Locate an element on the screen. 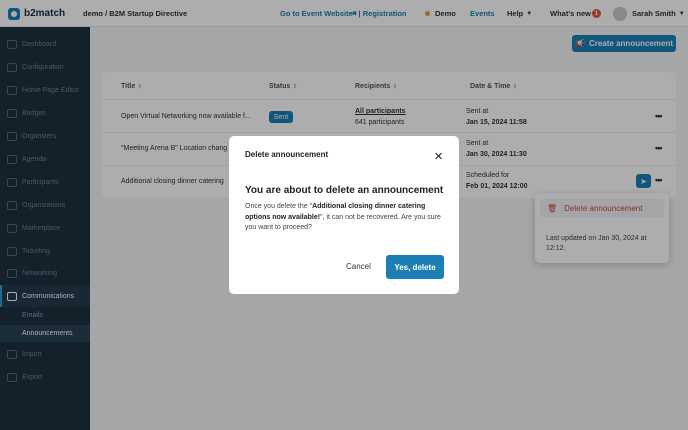 The image size is (688, 430). body-prefix: Once you delete the " is located at coordinates (279, 206).